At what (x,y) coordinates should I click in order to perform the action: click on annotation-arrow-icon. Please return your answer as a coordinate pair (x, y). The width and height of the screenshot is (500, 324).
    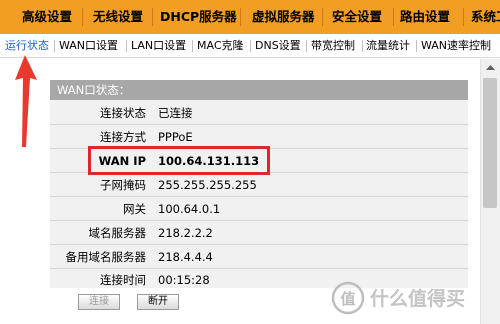
    Looking at the image, I should click on (26, 101).